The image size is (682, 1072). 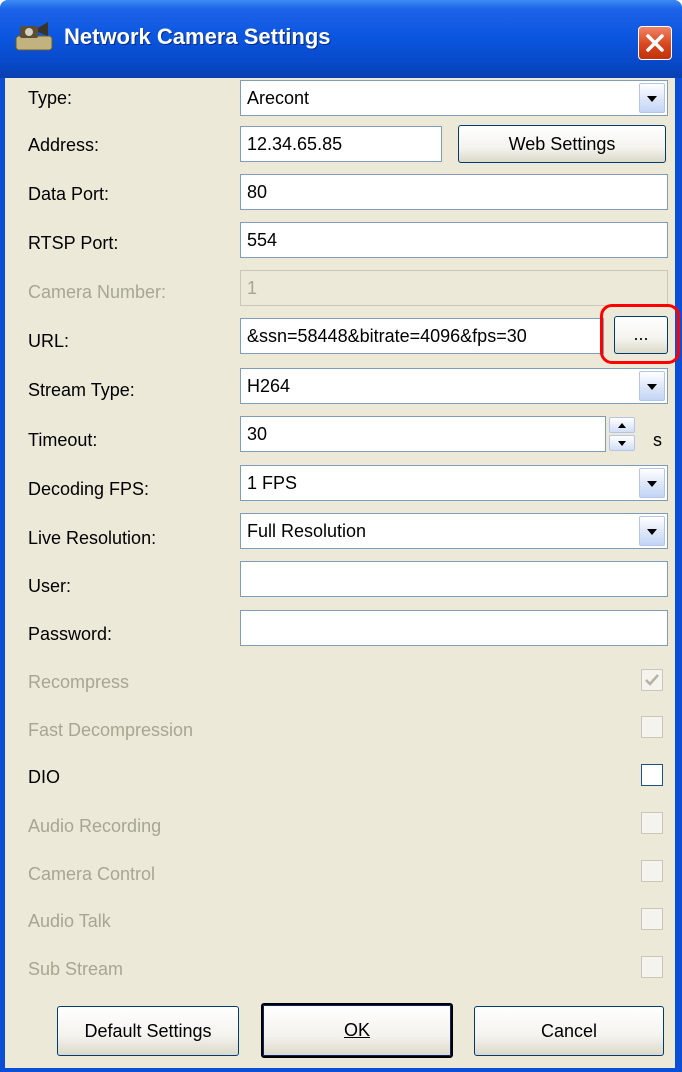 I want to click on stream-type-dropdown-button, so click(x=652, y=386).